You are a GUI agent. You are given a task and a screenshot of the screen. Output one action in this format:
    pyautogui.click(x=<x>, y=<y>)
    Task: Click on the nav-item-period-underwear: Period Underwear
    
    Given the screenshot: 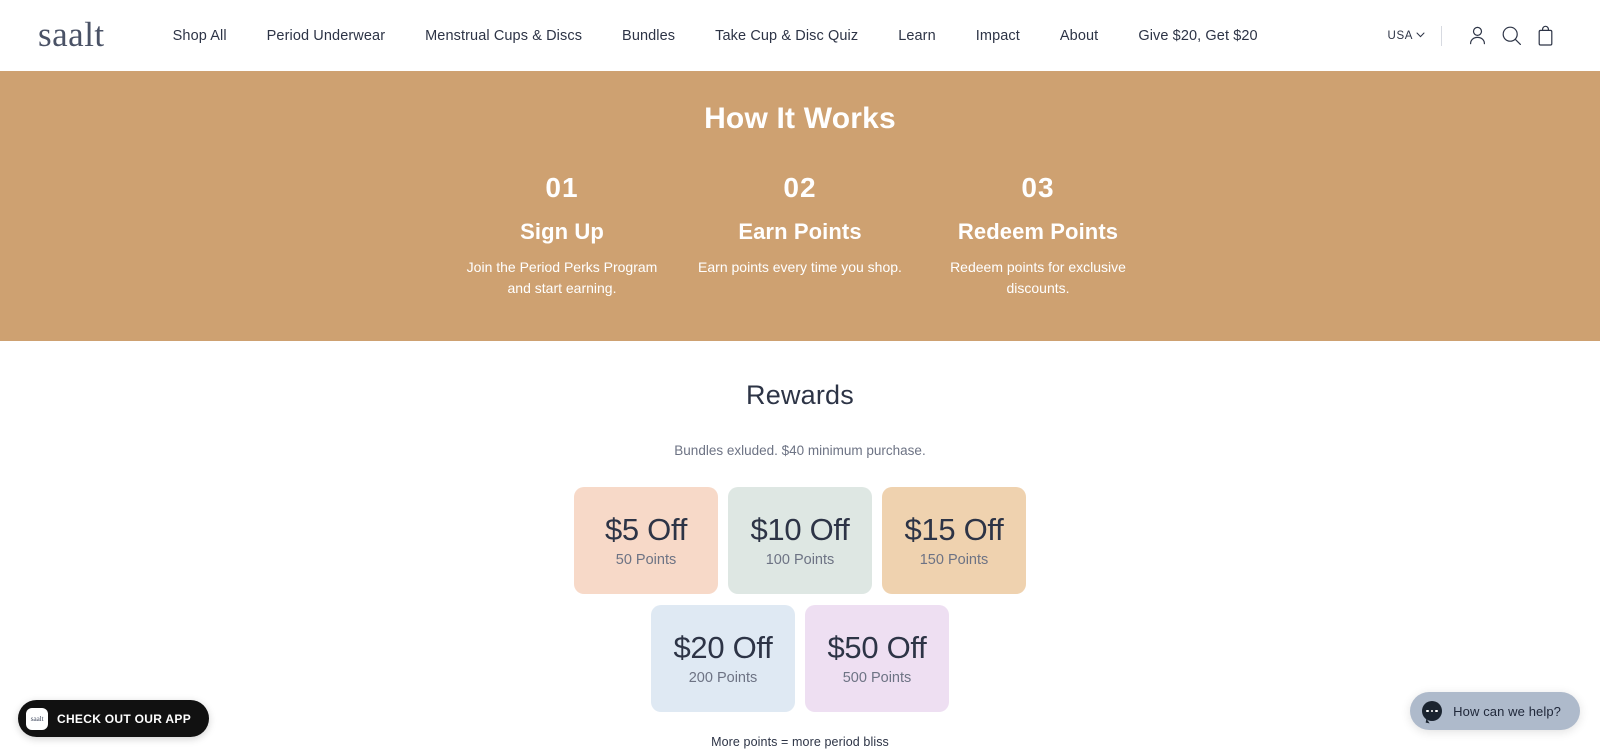 What is the action you would take?
    pyautogui.click(x=326, y=36)
    